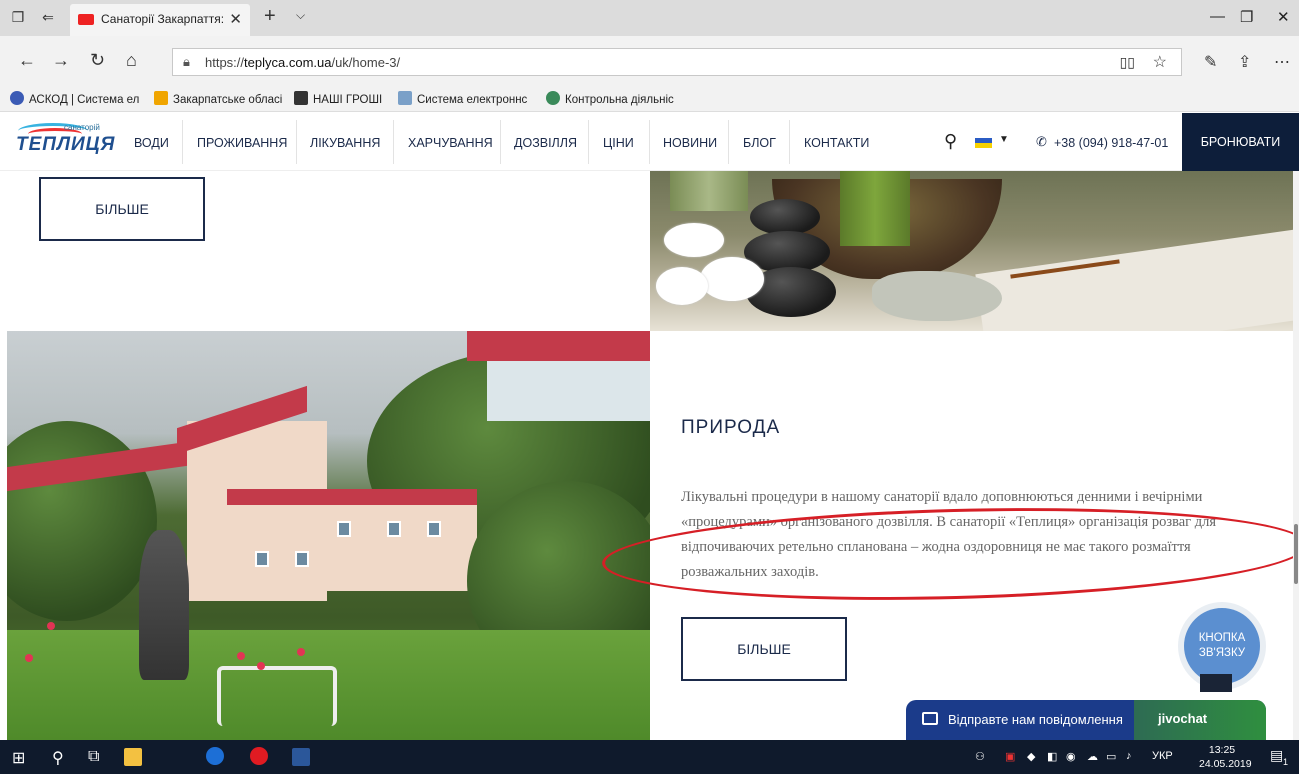  I want to click on chat-label: Відправте нам повідомлення, so click(1035, 719).